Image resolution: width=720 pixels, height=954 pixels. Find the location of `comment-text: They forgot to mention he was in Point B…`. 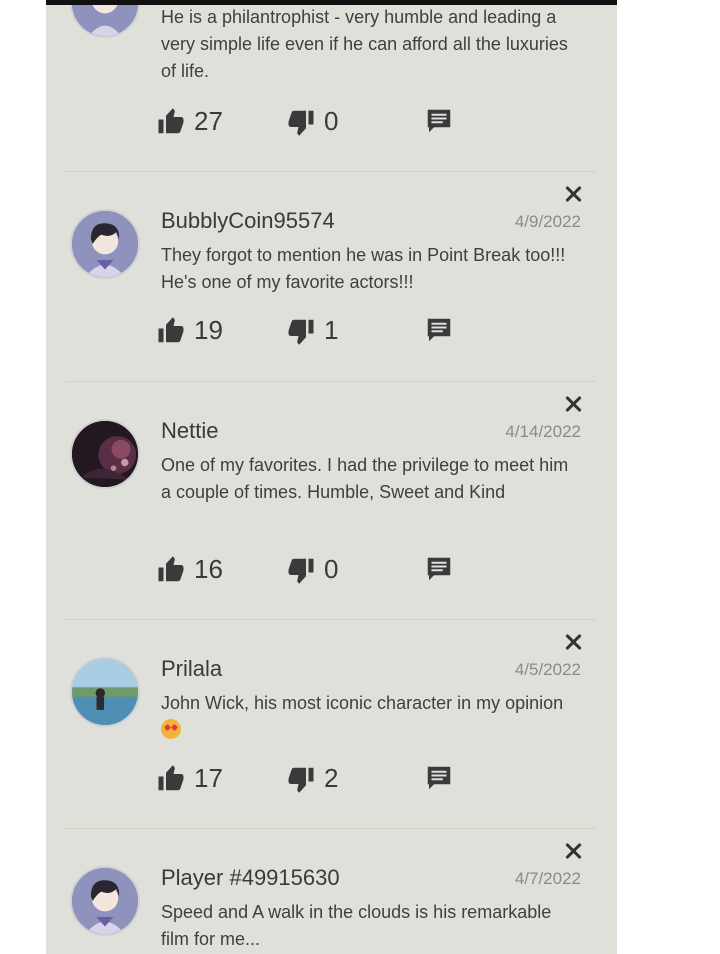

comment-text: They forgot to mention he was in Point B… is located at coordinates (363, 268).